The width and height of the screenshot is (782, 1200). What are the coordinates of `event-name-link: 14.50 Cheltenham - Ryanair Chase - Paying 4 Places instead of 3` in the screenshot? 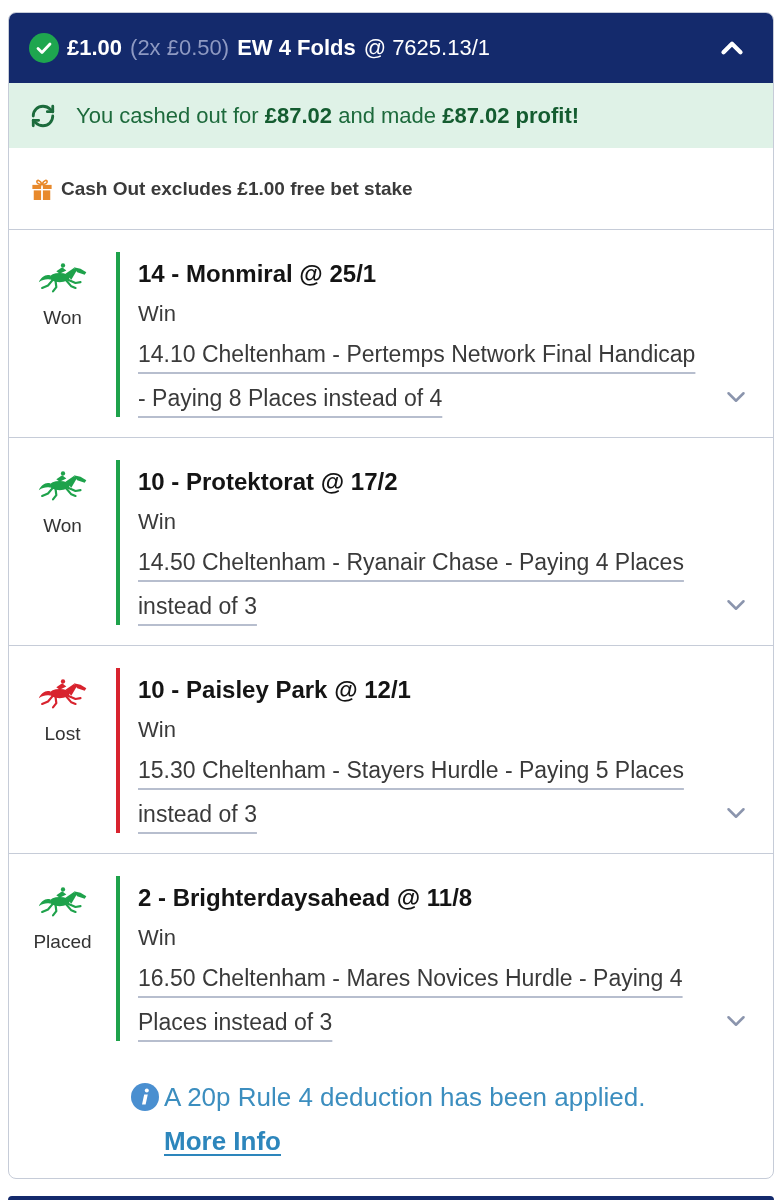 It's located at (422, 584).